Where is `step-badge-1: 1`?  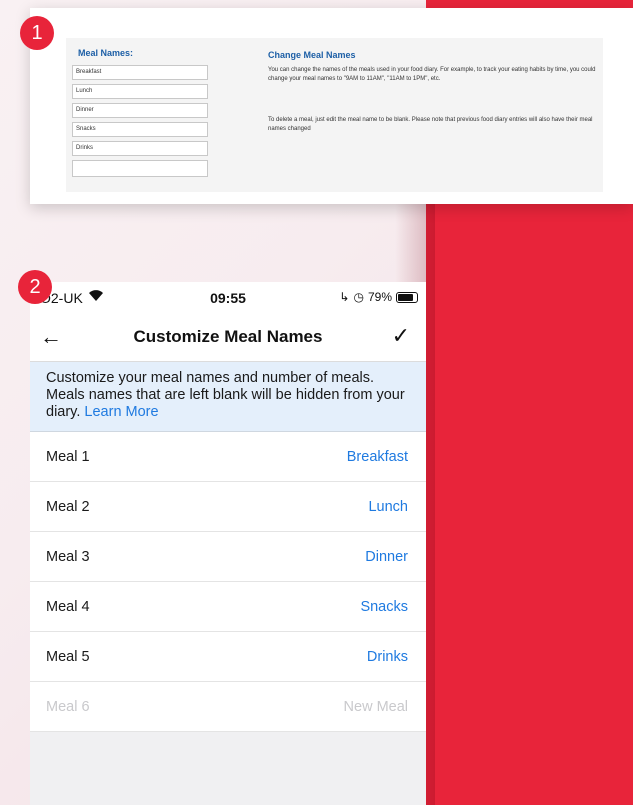 step-badge-1: 1 is located at coordinates (37, 33).